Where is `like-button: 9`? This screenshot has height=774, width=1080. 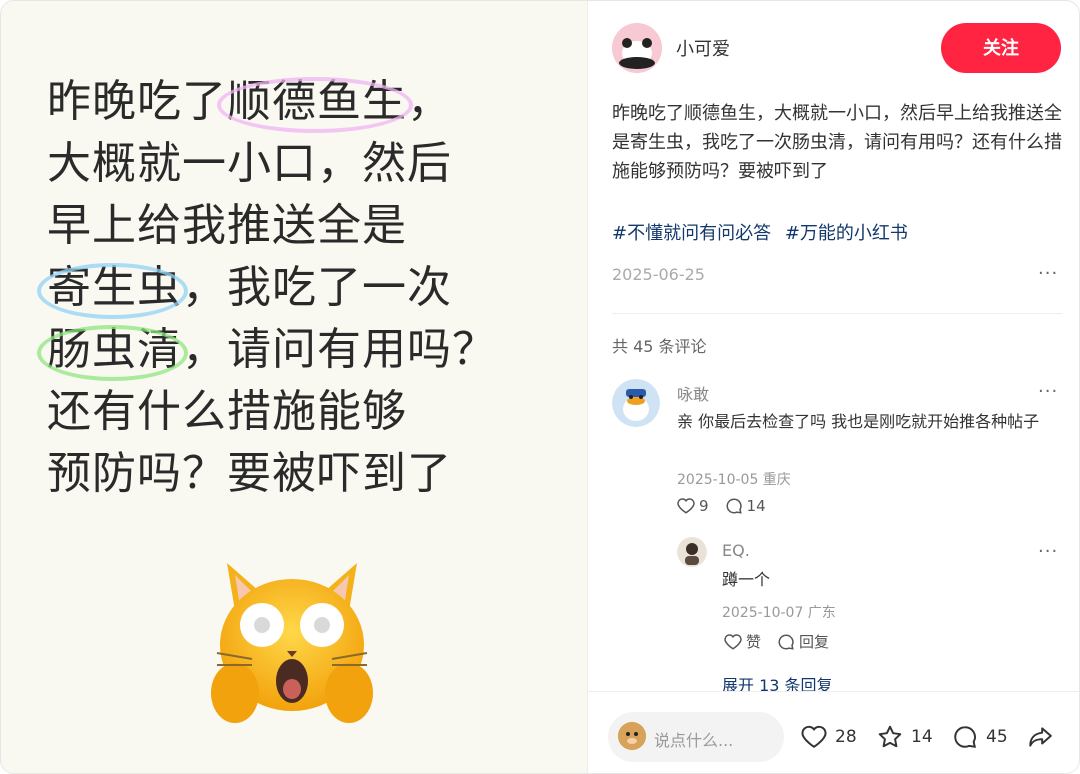
like-button: 9 is located at coordinates (693, 506).